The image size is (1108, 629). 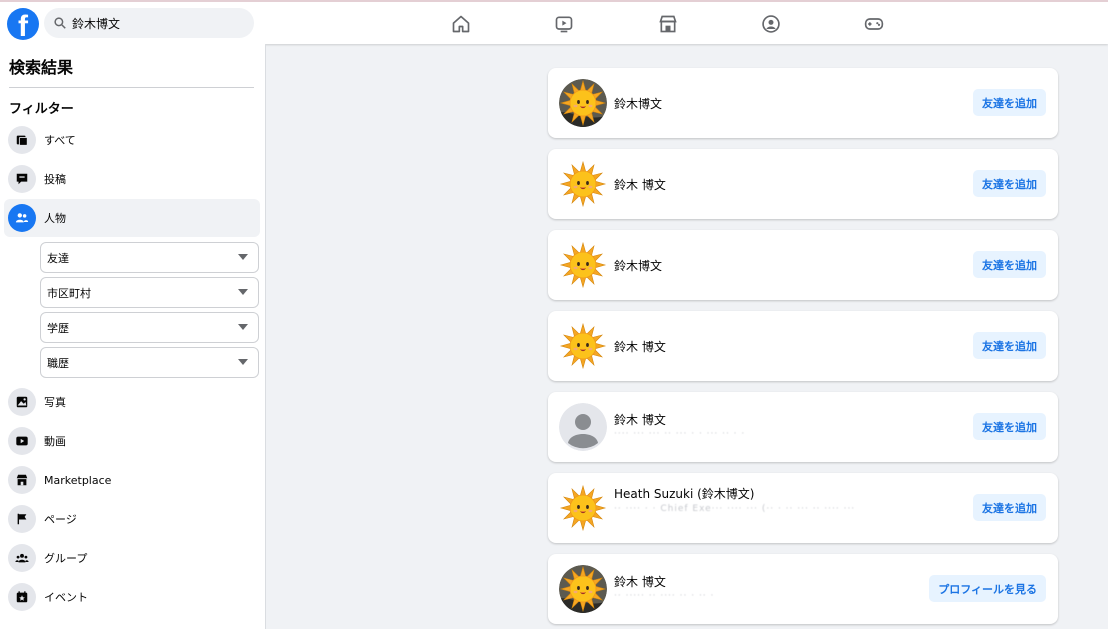 What do you see at coordinates (66, 597) in the screenshot?
I see `sidebar-item-label: イベント` at bounding box center [66, 597].